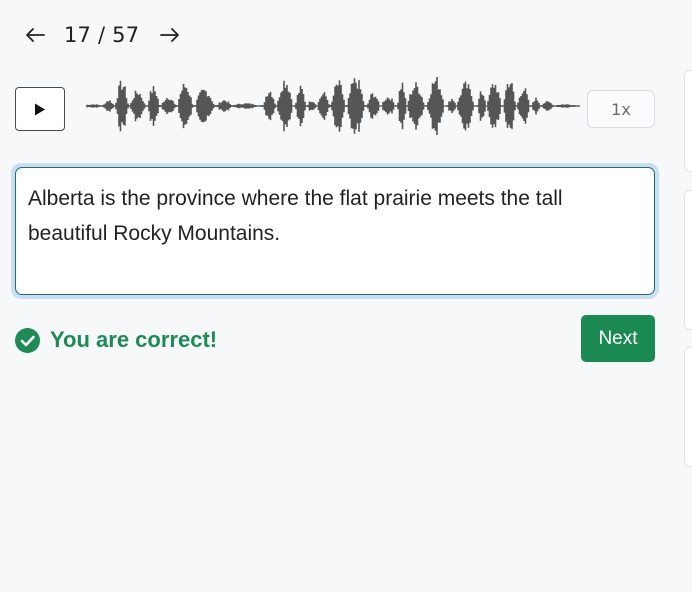  I want to click on play-button, so click(40, 109).